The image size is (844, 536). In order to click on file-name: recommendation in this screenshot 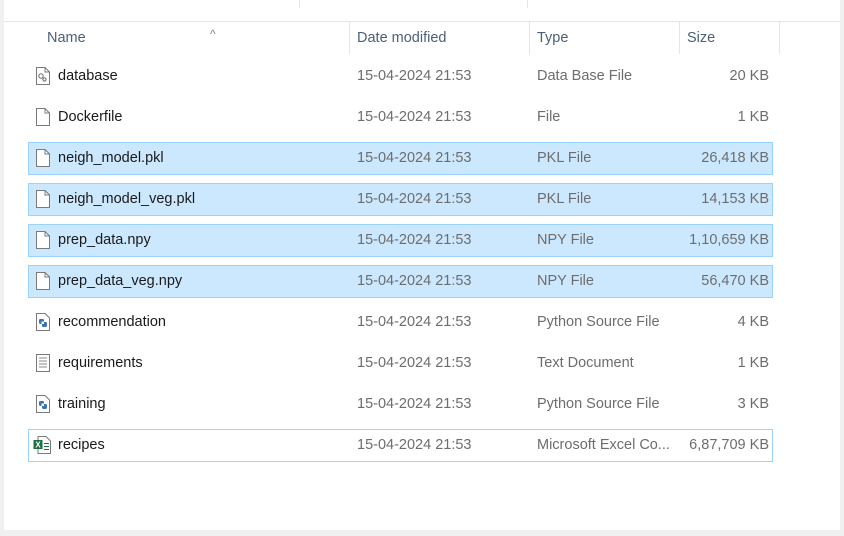, I will do `click(112, 322)`.